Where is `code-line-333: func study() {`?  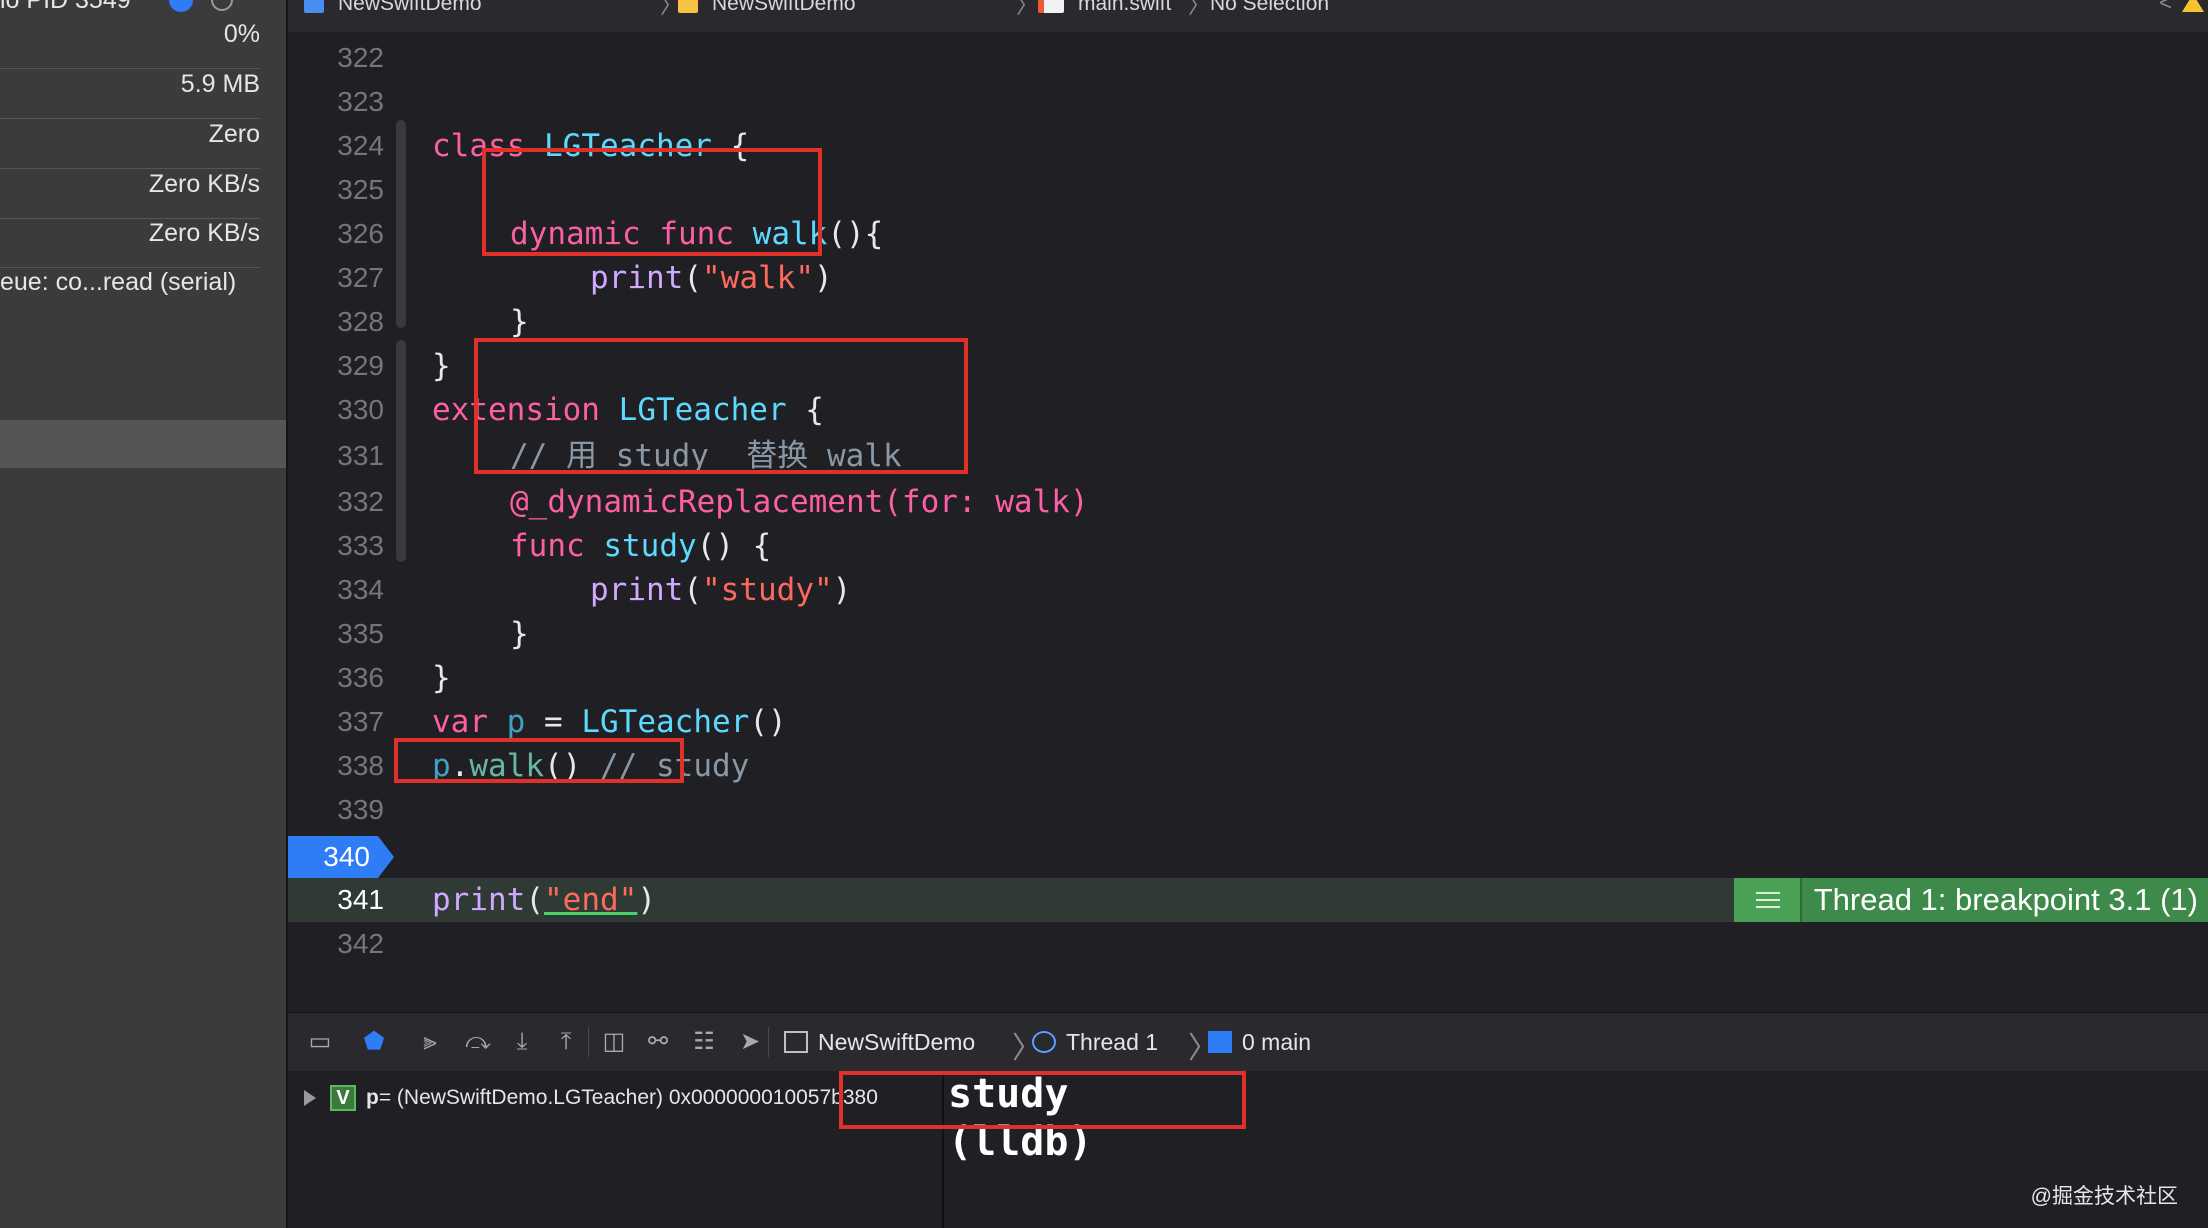
code-line-333: func study() { is located at coordinates (640, 546).